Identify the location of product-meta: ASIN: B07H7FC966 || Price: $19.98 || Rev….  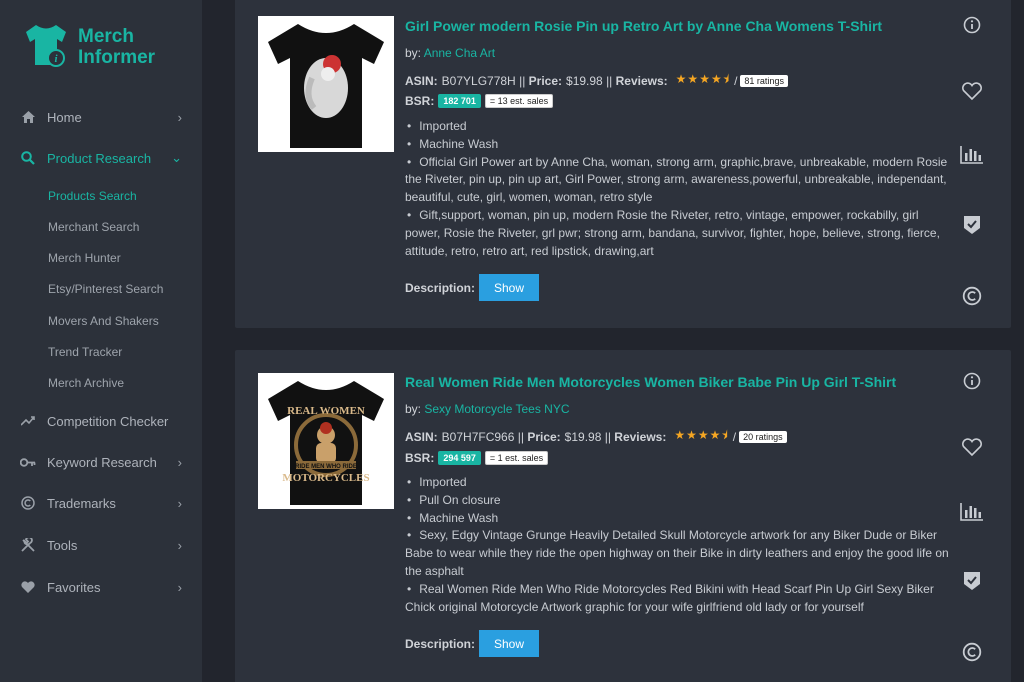
(596, 436).